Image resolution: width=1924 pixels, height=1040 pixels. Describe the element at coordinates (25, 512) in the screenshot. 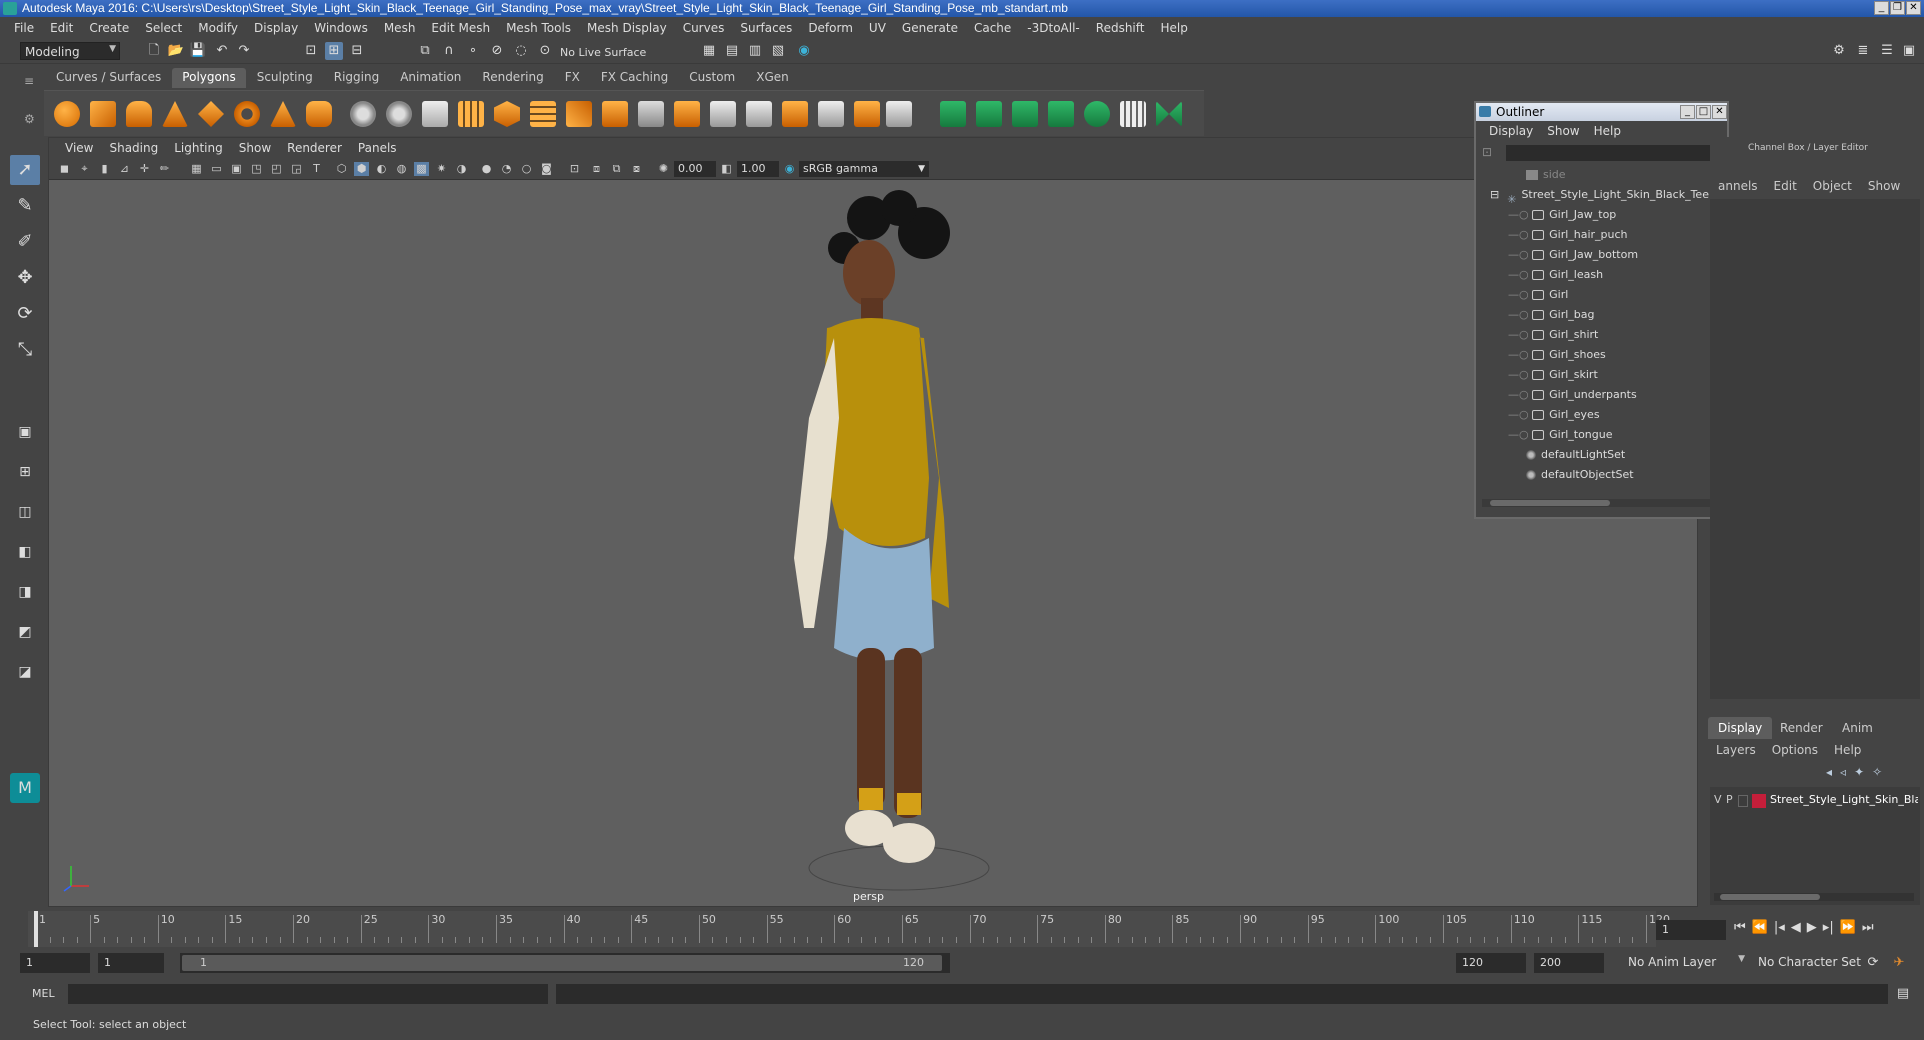

I see `layout-two-icon: ◫` at that location.